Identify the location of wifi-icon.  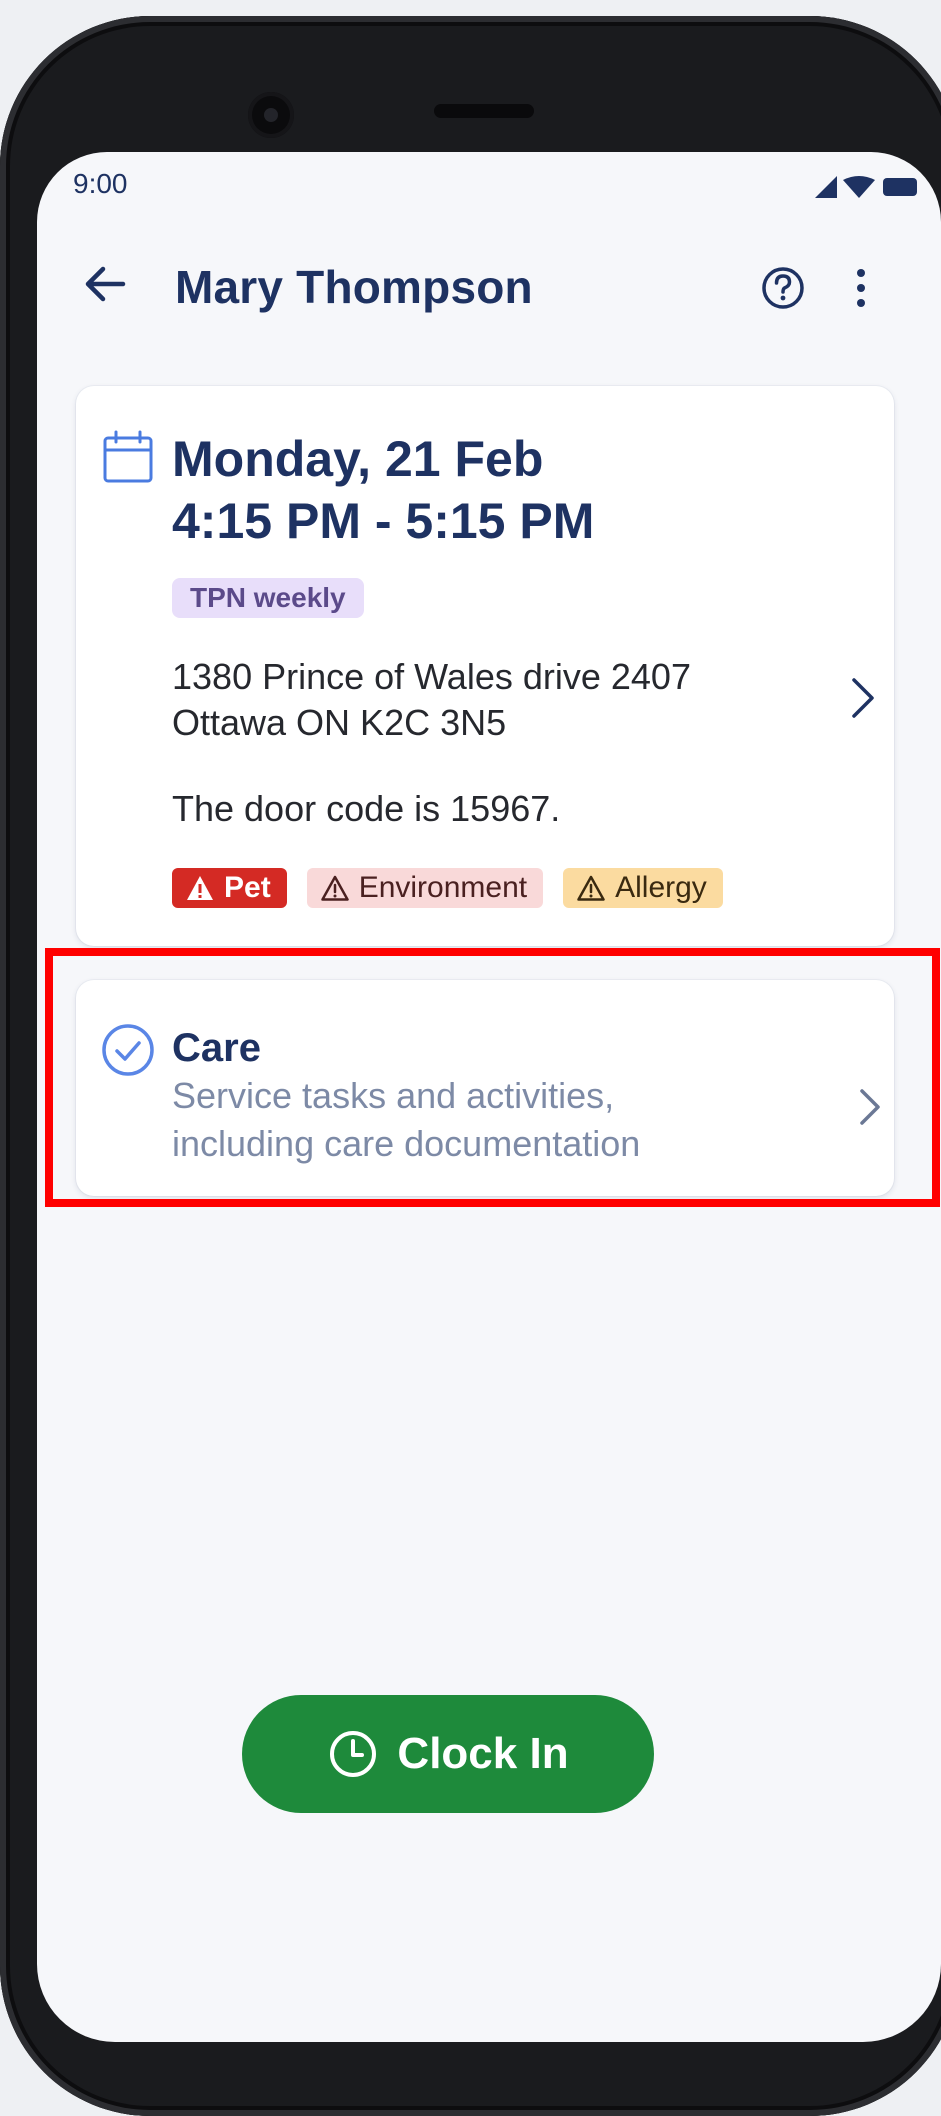
(859, 187).